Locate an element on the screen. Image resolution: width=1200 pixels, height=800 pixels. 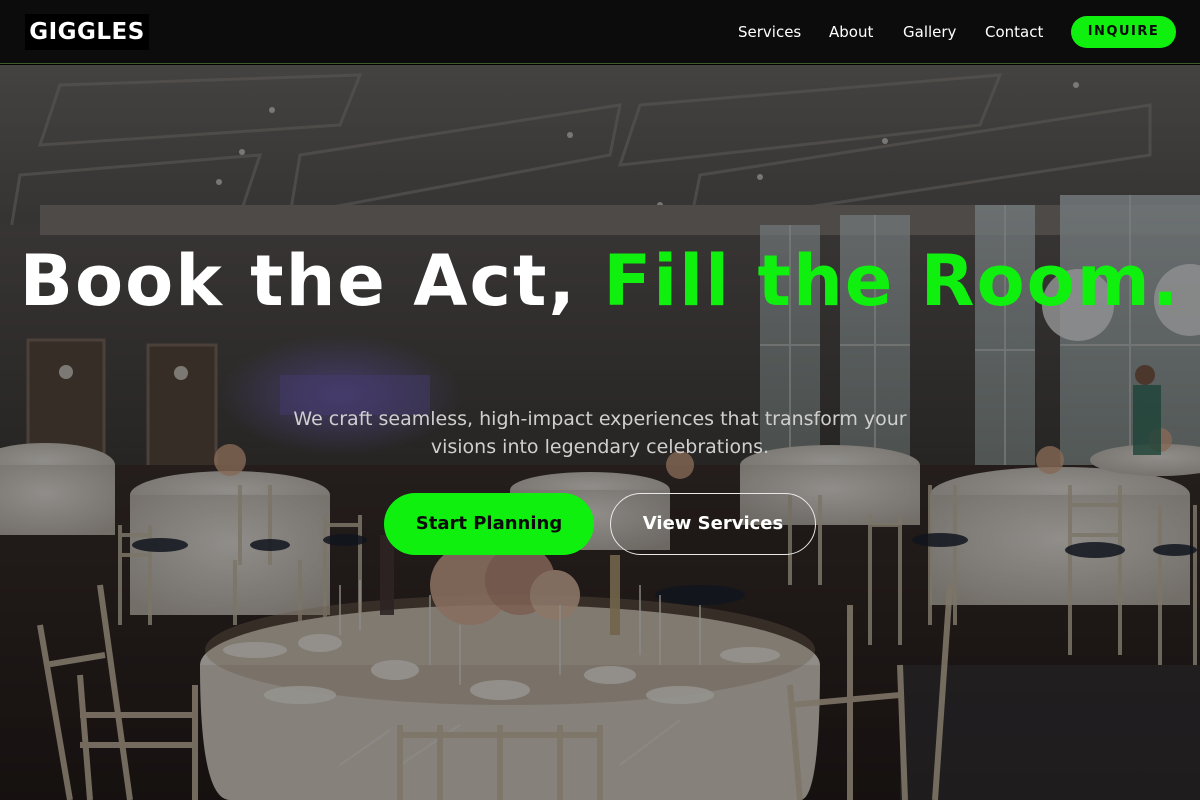
hero-headline: Book the Act, Fill the Room. is located at coordinates (600, 281).